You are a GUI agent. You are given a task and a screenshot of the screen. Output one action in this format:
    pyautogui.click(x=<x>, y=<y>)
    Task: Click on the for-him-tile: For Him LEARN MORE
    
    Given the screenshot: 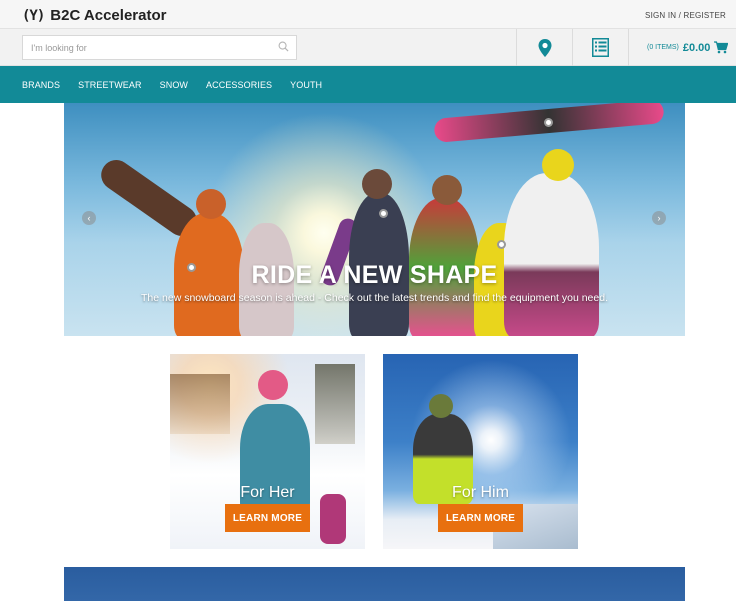 What is the action you would take?
    pyautogui.click(x=480, y=451)
    